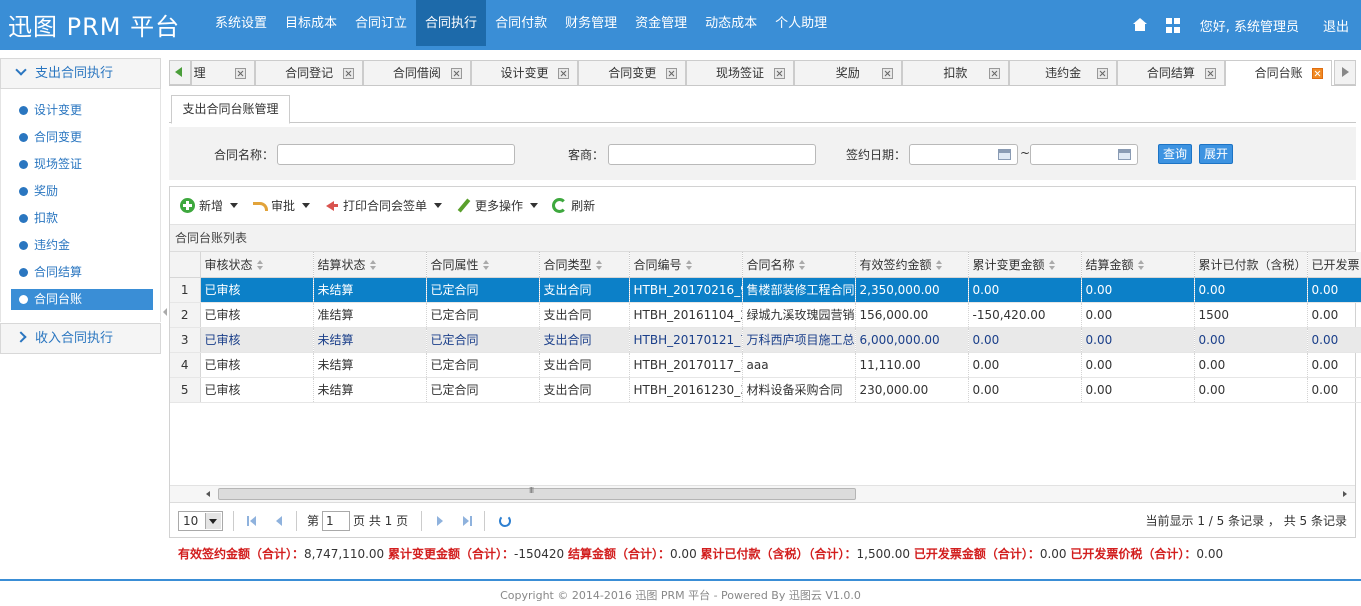  I want to click on sidebar-item: 扣款, so click(82, 218).